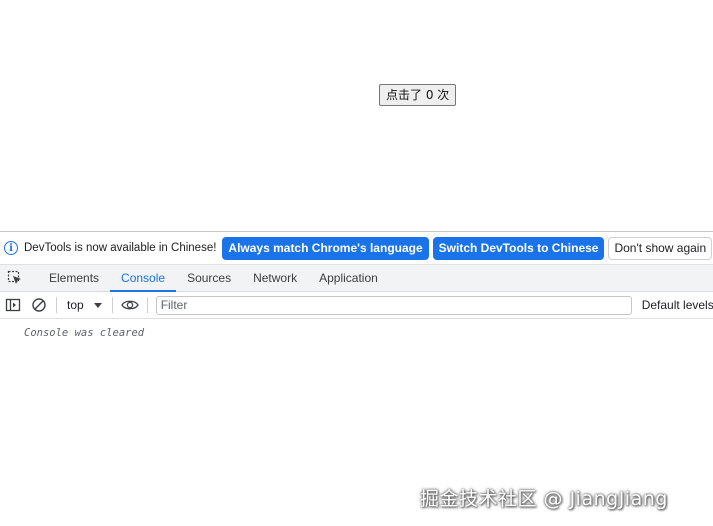  What do you see at coordinates (677, 305) in the screenshot?
I see `log-levels-dropdown: Default levels` at bounding box center [677, 305].